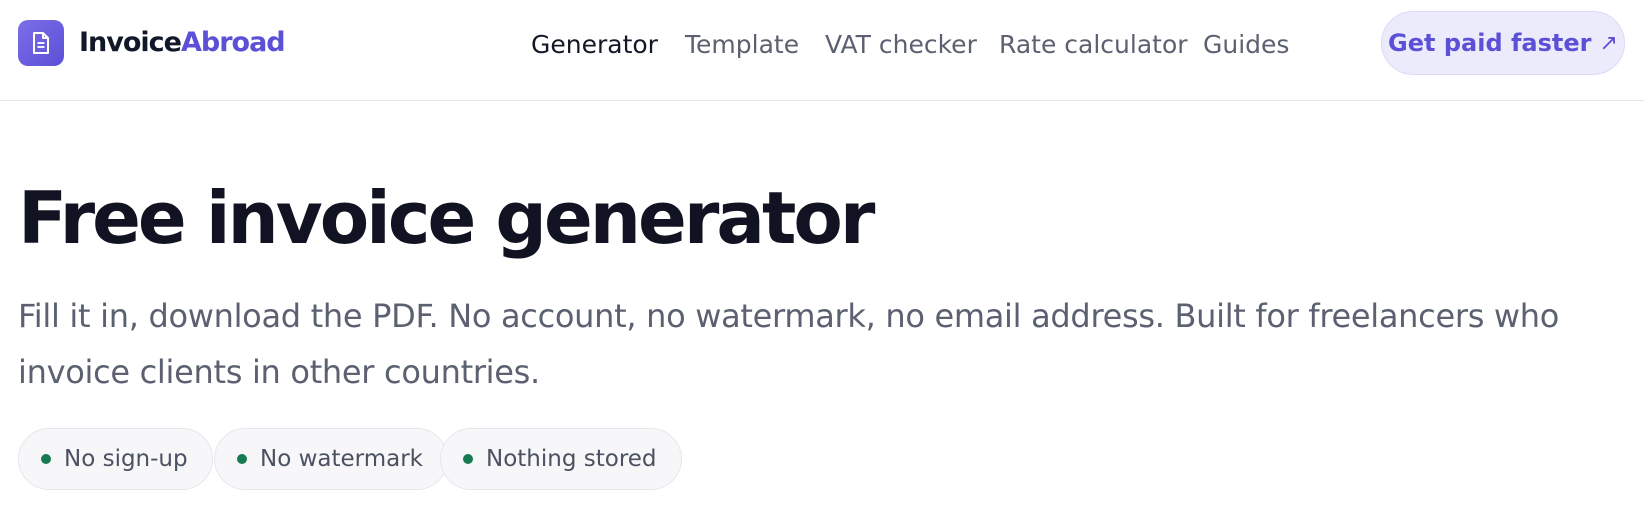  I want to click on page-title: Free invoice generator, so click(446, 218).